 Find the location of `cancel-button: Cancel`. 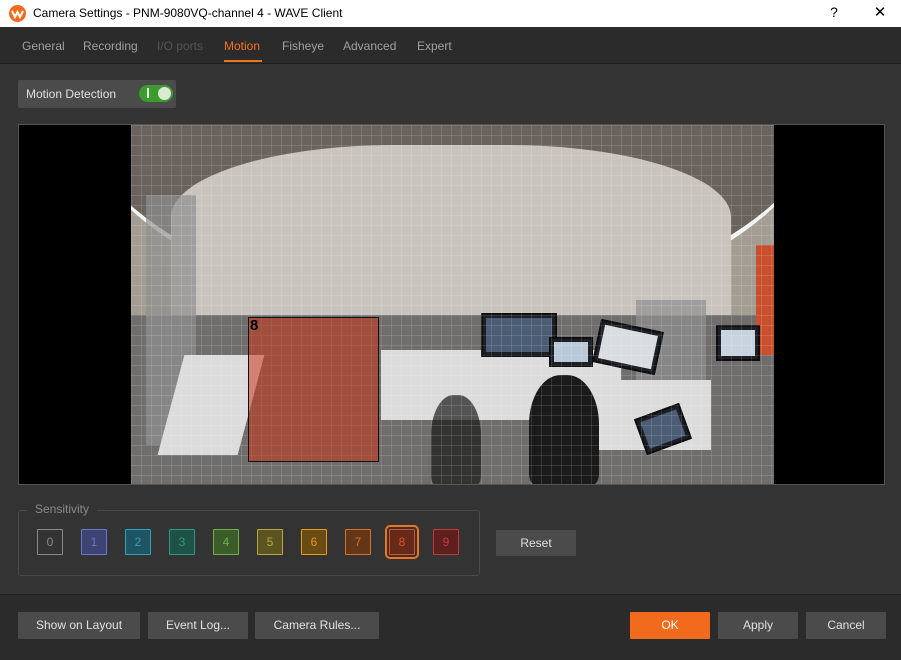

cancel-button: Cancel is located at coordinates (846, 625).